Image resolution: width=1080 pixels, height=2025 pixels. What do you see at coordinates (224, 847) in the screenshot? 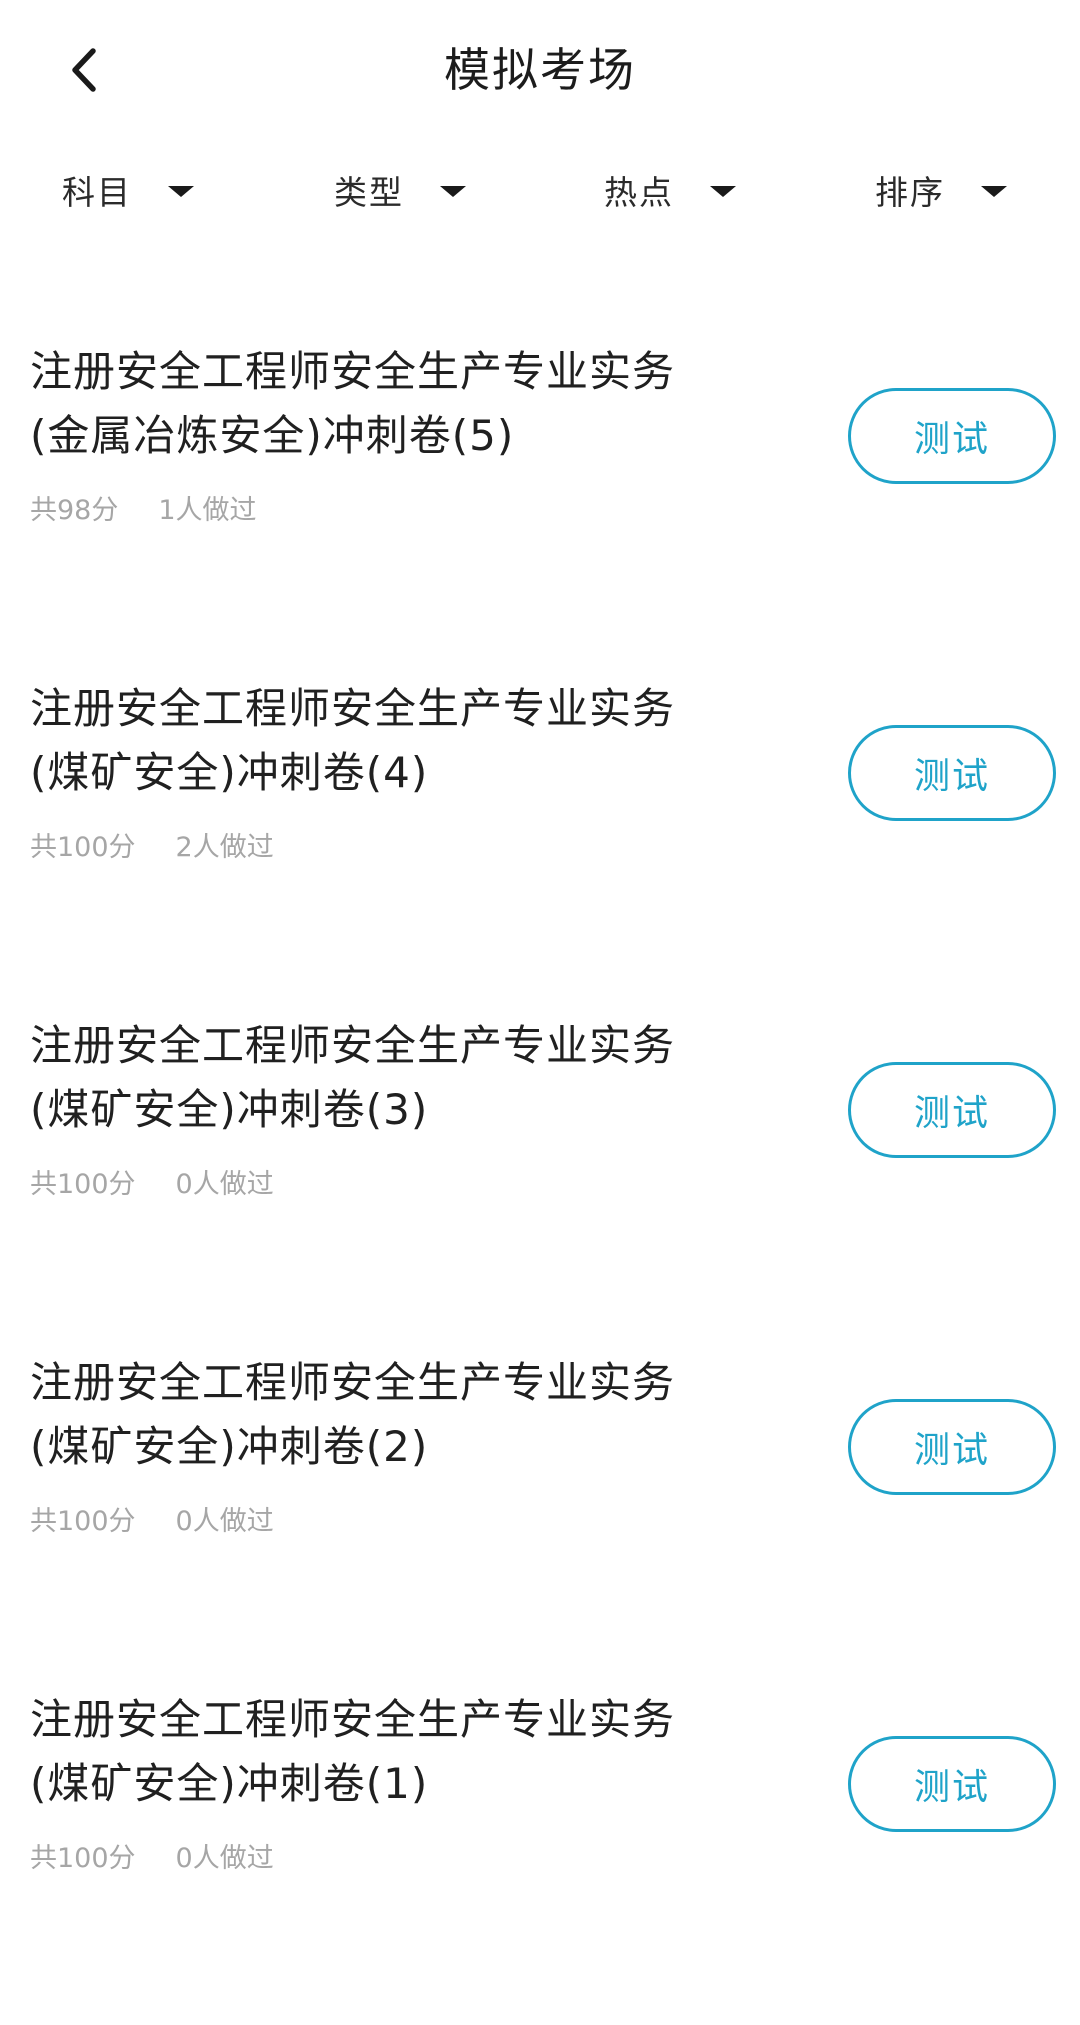
I see `exam-taken-count: 2人做过` at bounding box center [224, 847].